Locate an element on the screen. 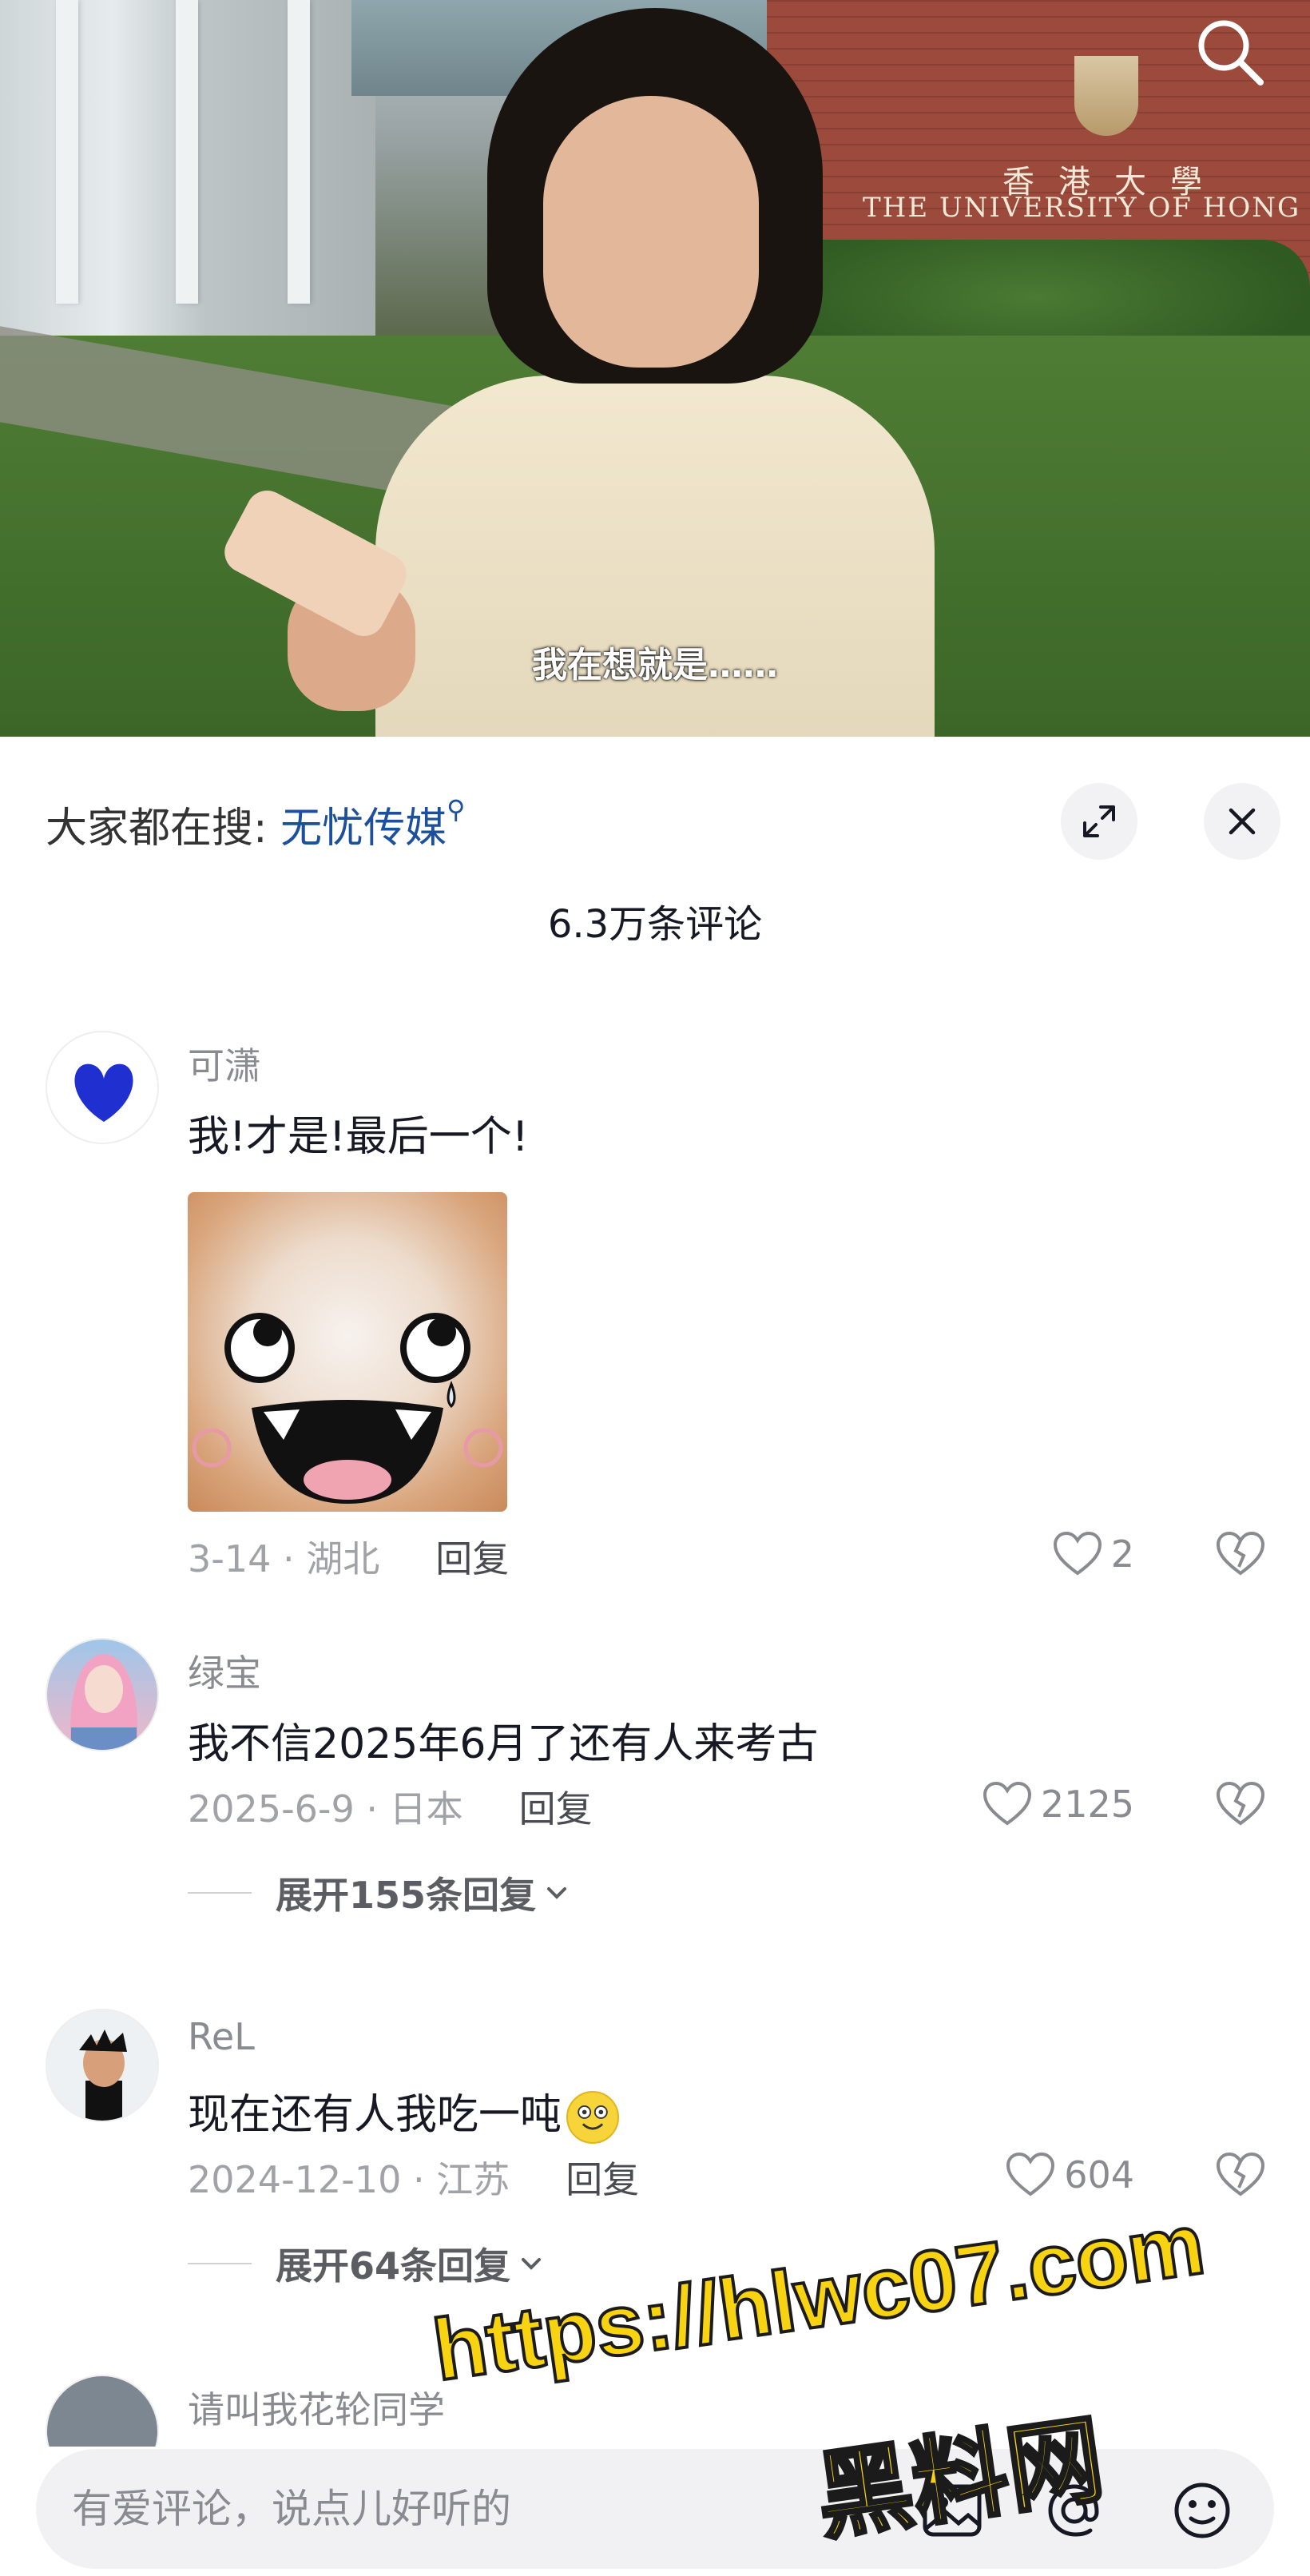 This screenshot has width=1310, height=2576. like-count: 2 is located at coordinates (1122, 1554).